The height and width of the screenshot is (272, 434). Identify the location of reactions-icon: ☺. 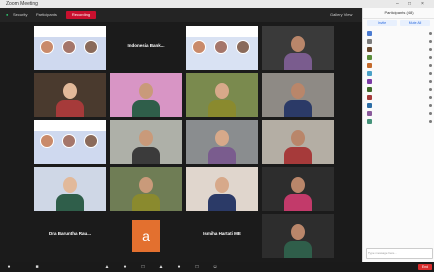
(215, 267).